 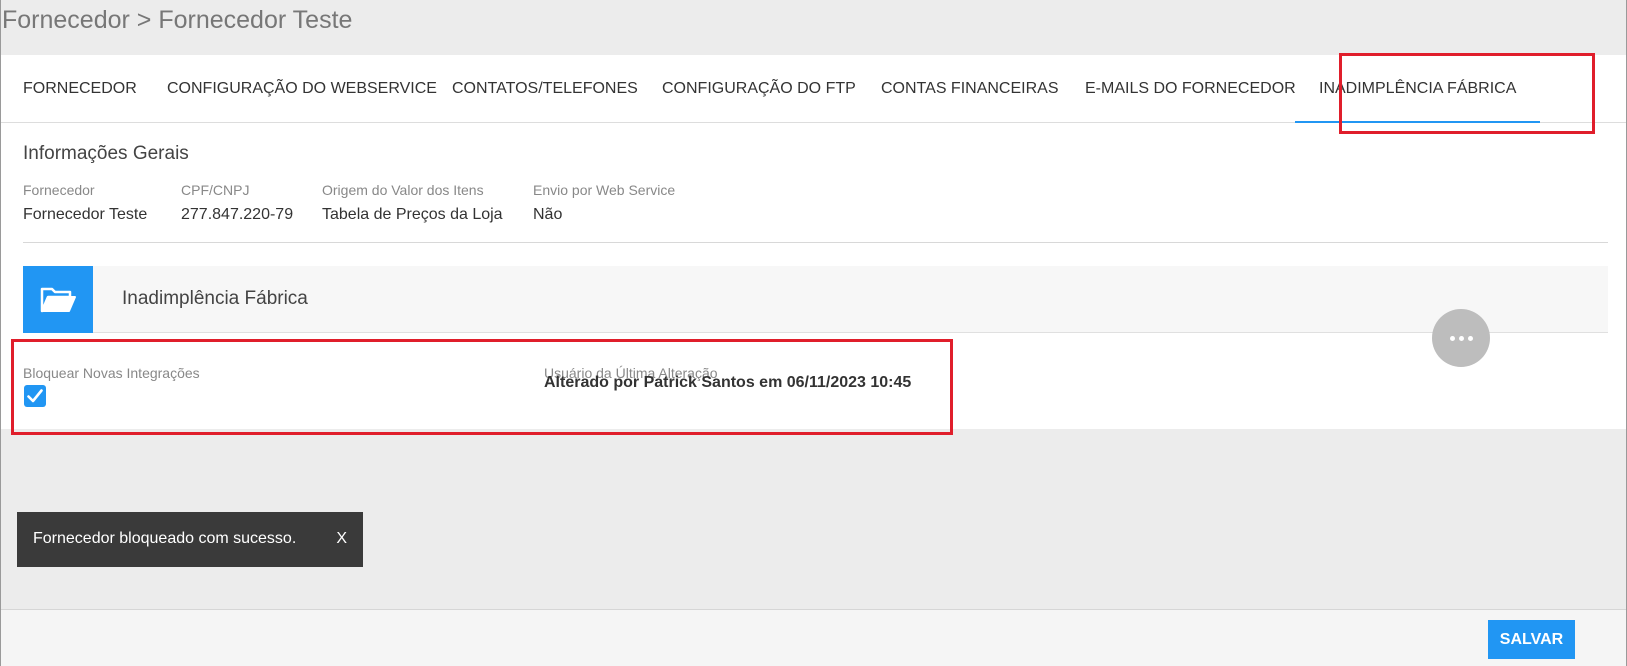 What do you see at coordinates (85, 214) in the screenshot?
I see `fornecedor-value: Fornecedor Teste` at bounding box center [85, 214].